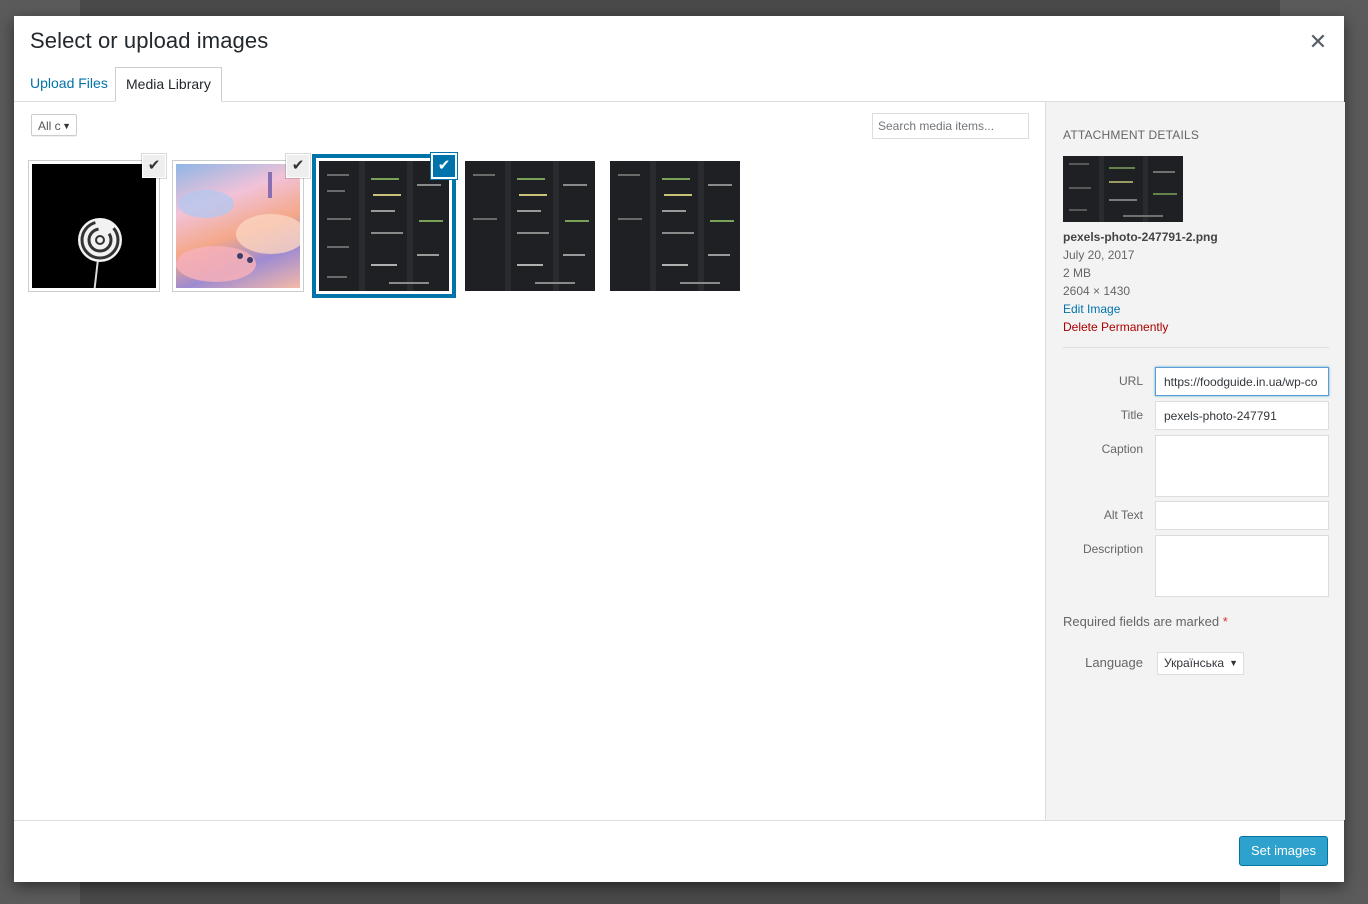 The width and height of the screenshot is (1368, 904). What do you see at coordinates (168, 84) in the screenshot?
I see `tab-media-library: Media Library` at bounding box center [168, 84].